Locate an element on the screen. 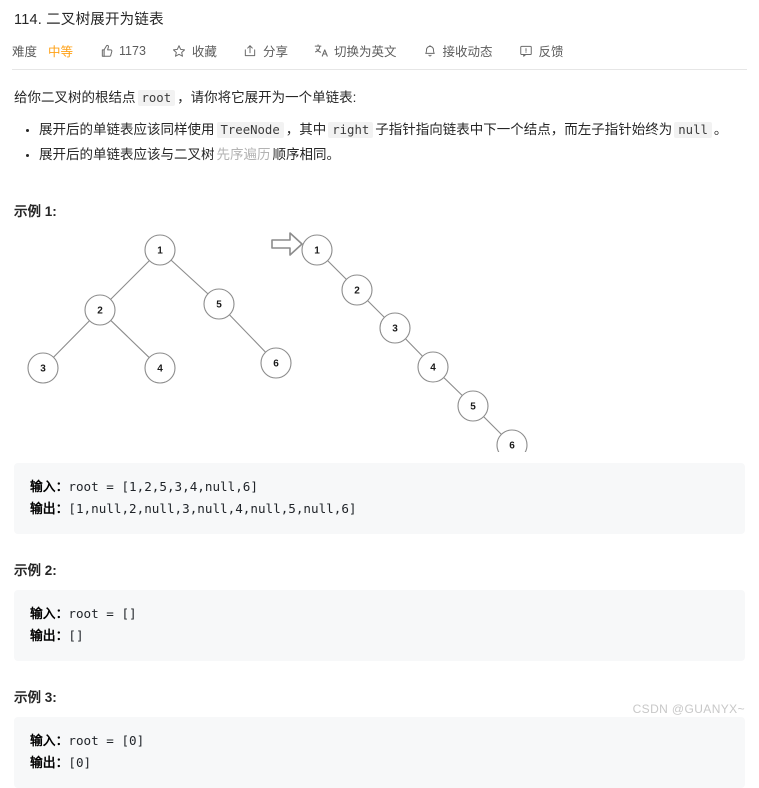 Image resolution: width=759 pixels, height=788 pixels. favorite-button: 收藏 is located at coordinates (194, 50).